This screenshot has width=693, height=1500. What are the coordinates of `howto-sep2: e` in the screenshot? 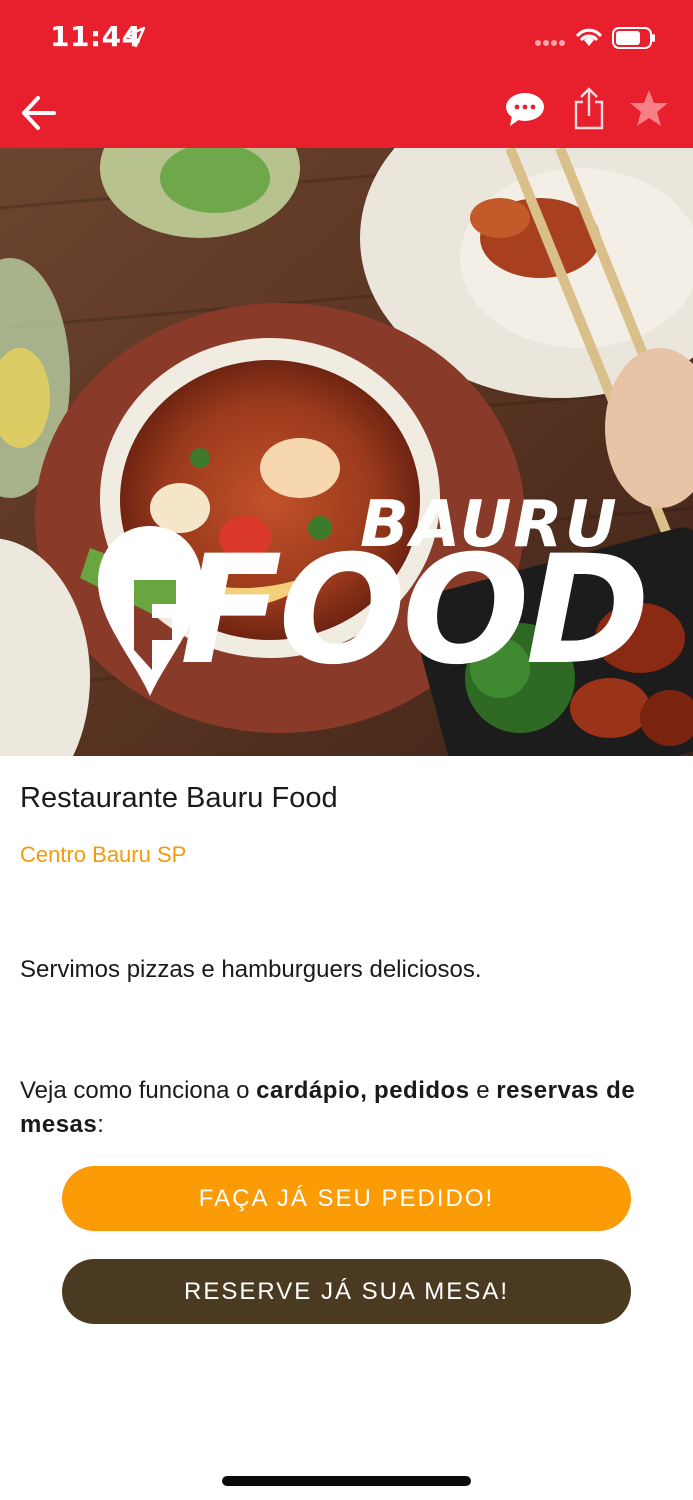 It's located at (483, 1090).